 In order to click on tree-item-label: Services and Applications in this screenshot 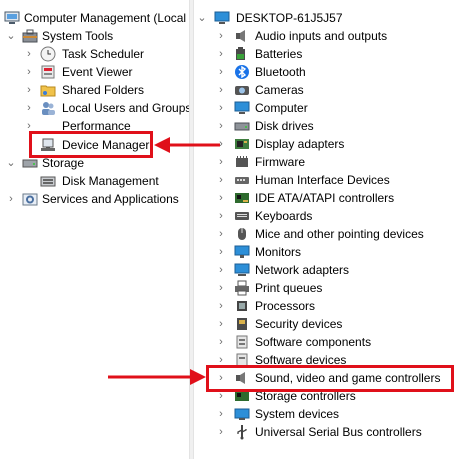, I will do `click(110, 199)`.